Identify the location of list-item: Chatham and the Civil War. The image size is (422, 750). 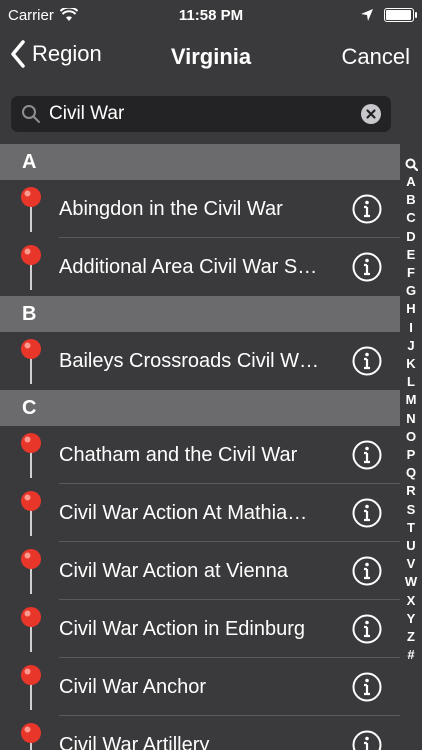
(200, 455).